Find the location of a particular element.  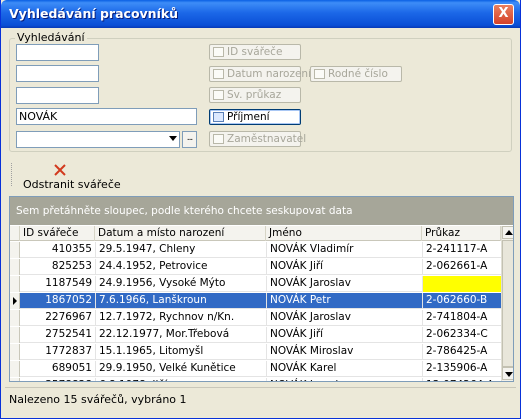

cell-card: 2-241117-A is located at coordinates (461, 250).